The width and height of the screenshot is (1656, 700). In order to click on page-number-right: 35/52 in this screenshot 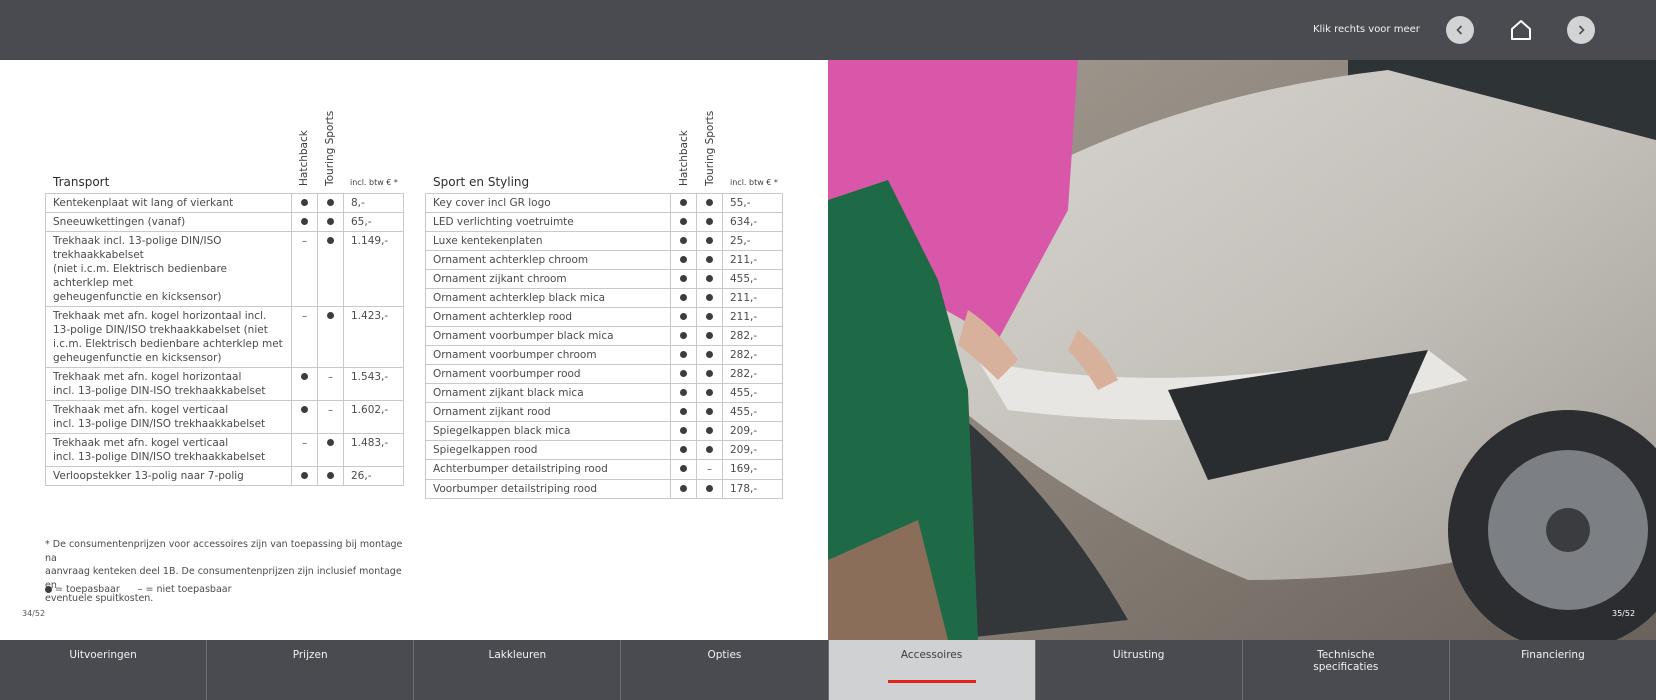, I will do `click(1624, 613)`.